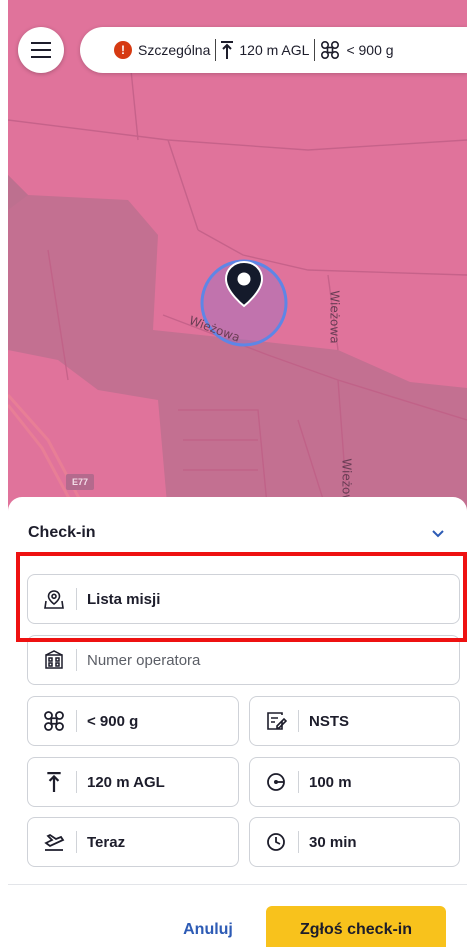  I want to click on document-edit-icon, so click(276, 721).